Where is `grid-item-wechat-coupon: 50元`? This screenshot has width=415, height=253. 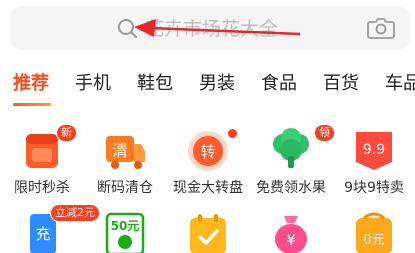 grid-item-wechat-coupon: 50元 is located at coordinates (124, 231).